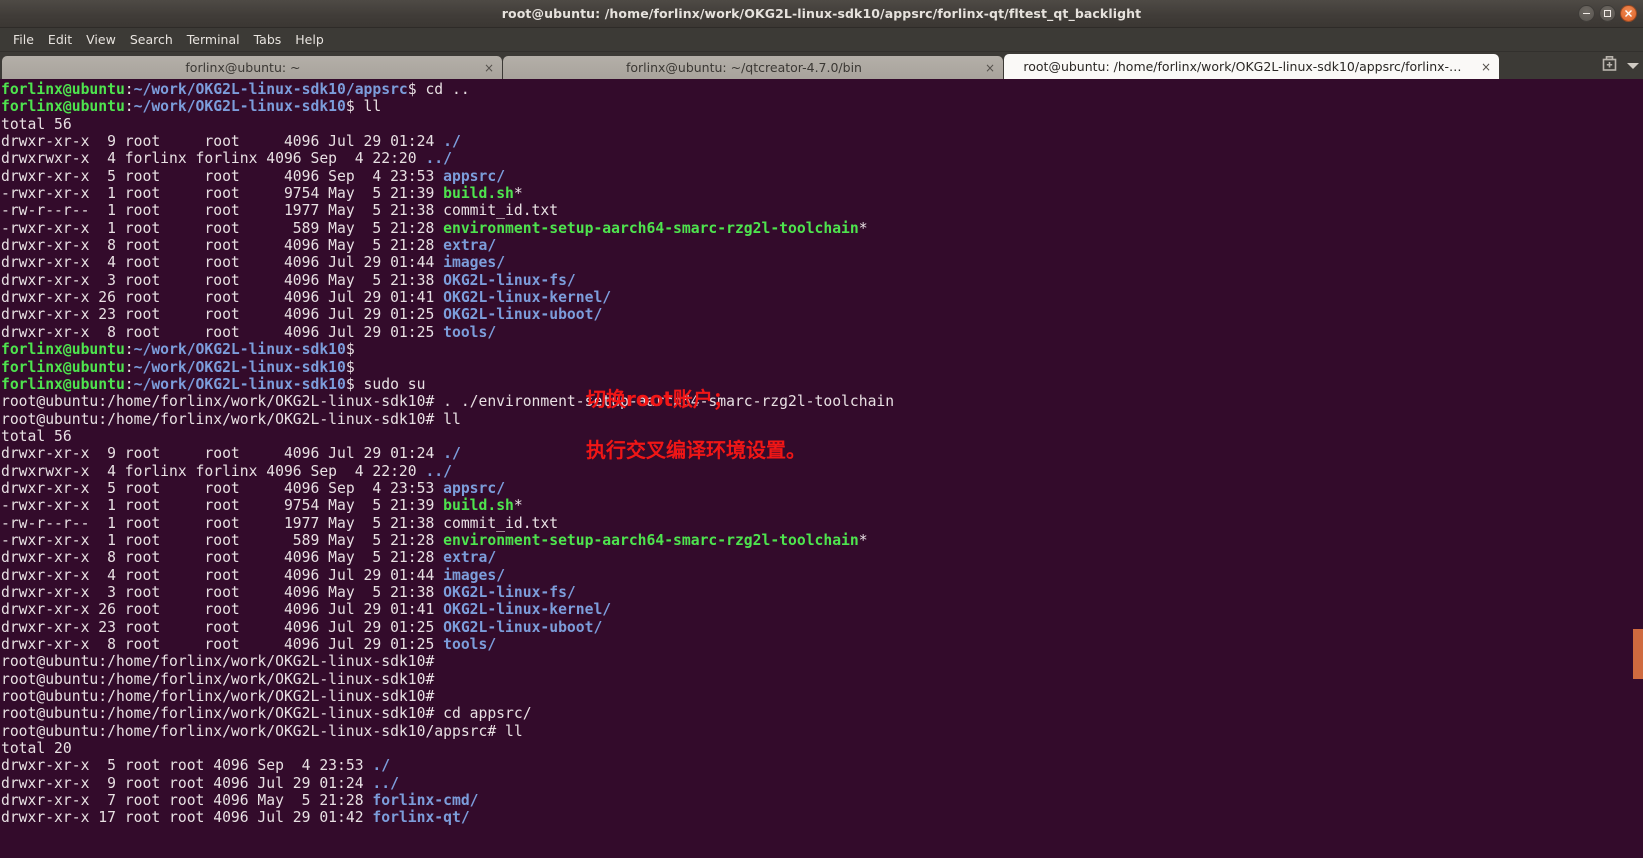 Image resolution: width=1643 pixels, height=858 pixels. I want to click on scrollbar-thumb, so click(1638, 654).